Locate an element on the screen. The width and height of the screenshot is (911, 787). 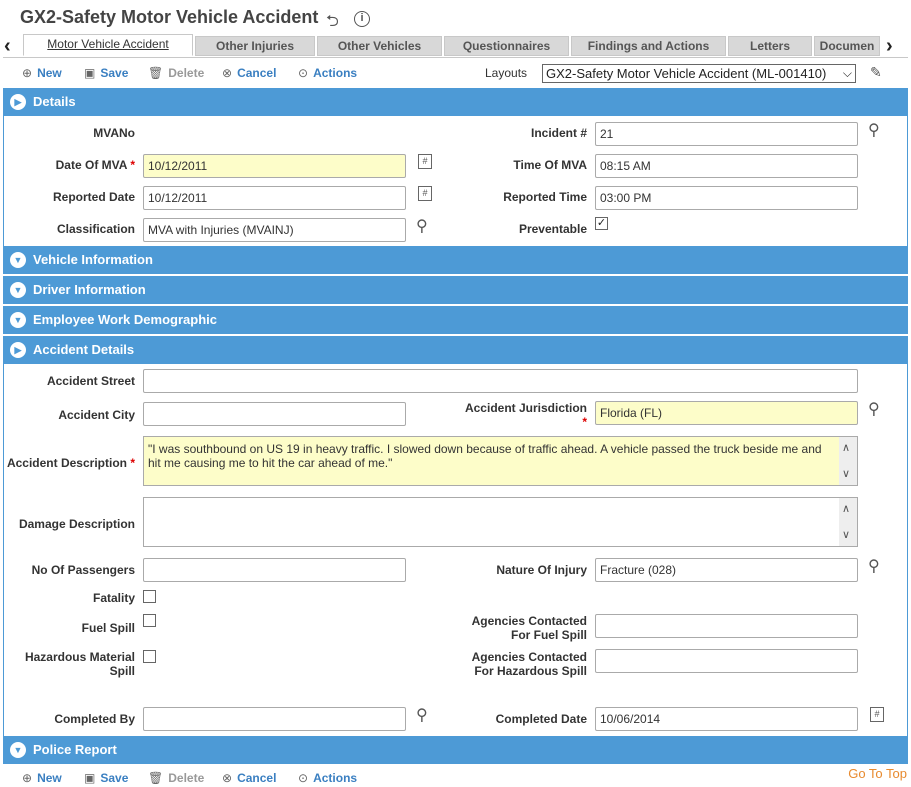
classification-field: MVA with Injuries (MVAINJ) is located at coordinates (274, 230).